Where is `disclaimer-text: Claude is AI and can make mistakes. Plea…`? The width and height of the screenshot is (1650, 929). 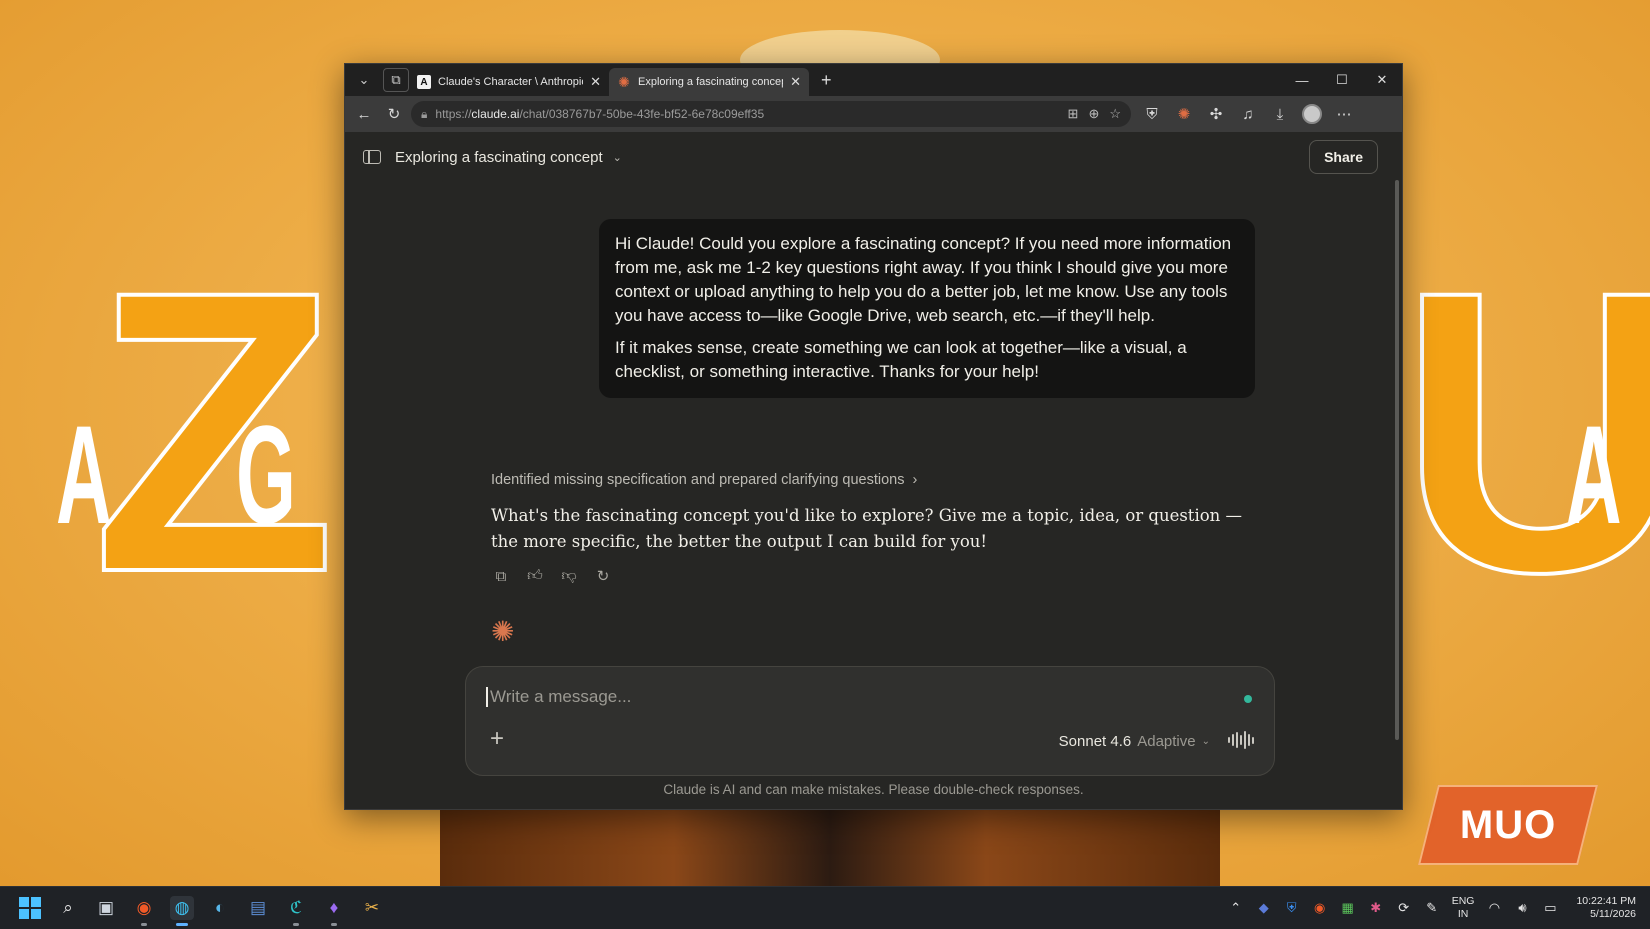
disclaimer-text: Claude is AI and can make mistakes. Plea… is located at coordinates (873, 789).